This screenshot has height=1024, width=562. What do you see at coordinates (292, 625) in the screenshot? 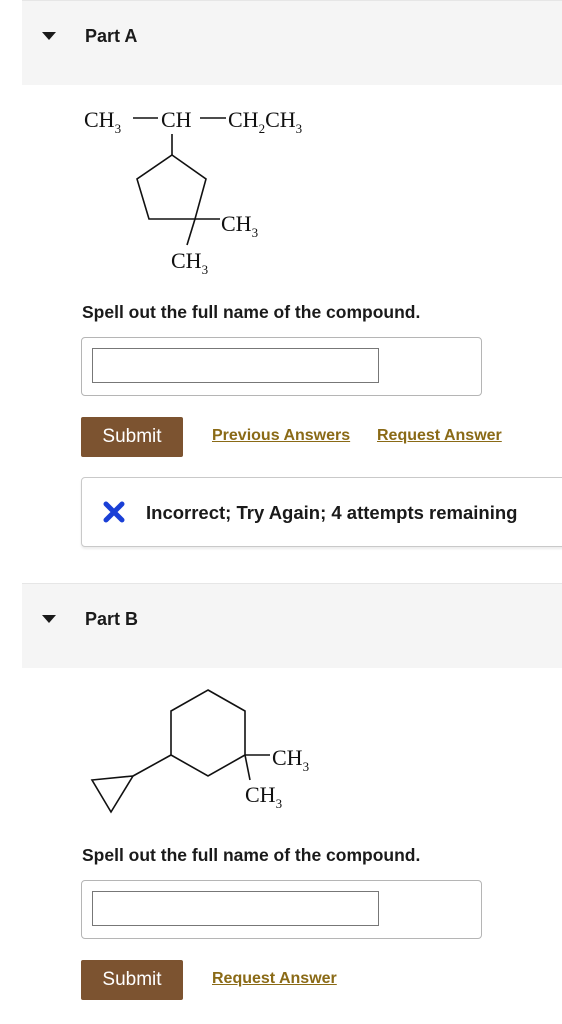
I see `part-b-header: Part B` at bounding box center [292, 625].